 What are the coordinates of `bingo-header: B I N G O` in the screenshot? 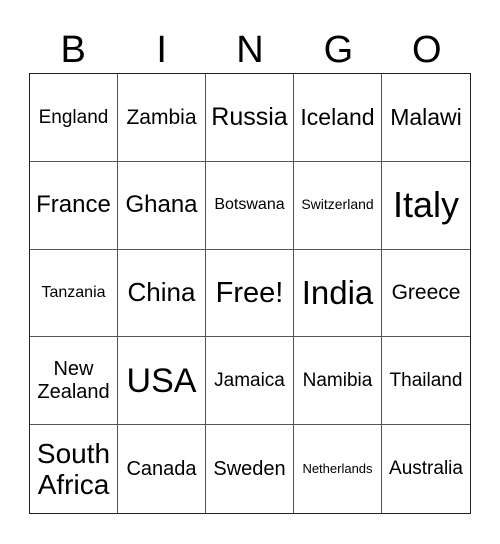 It's located at (250, 50).